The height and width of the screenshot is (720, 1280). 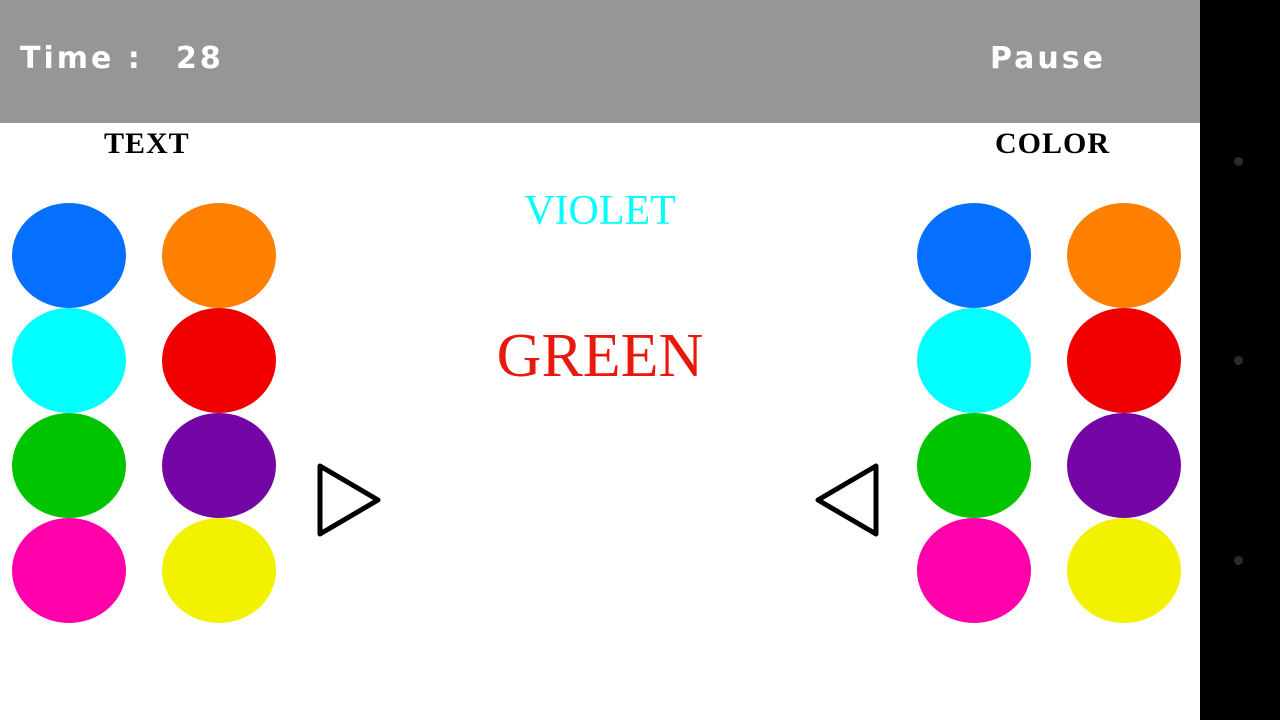 I want to click on nav-dot-home-icon, so click(x=1238, y=360).